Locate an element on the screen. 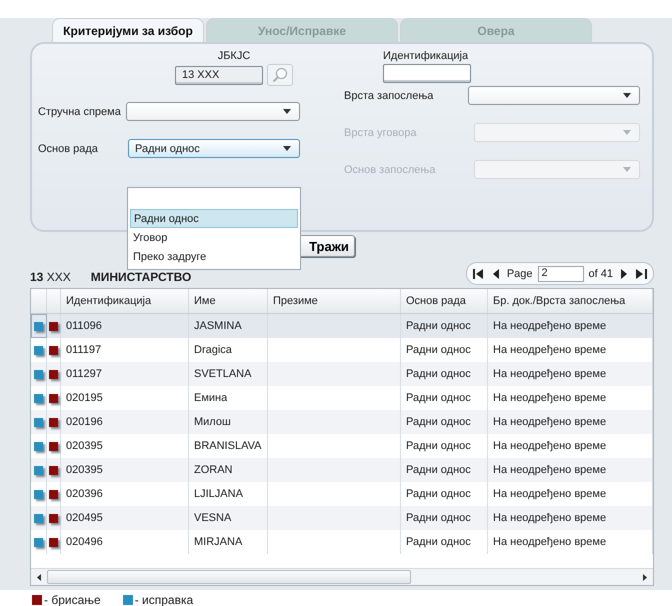 Image resolution: width=672 pixels, height=606 pixels. search-button is located at coordinates (280, 75).